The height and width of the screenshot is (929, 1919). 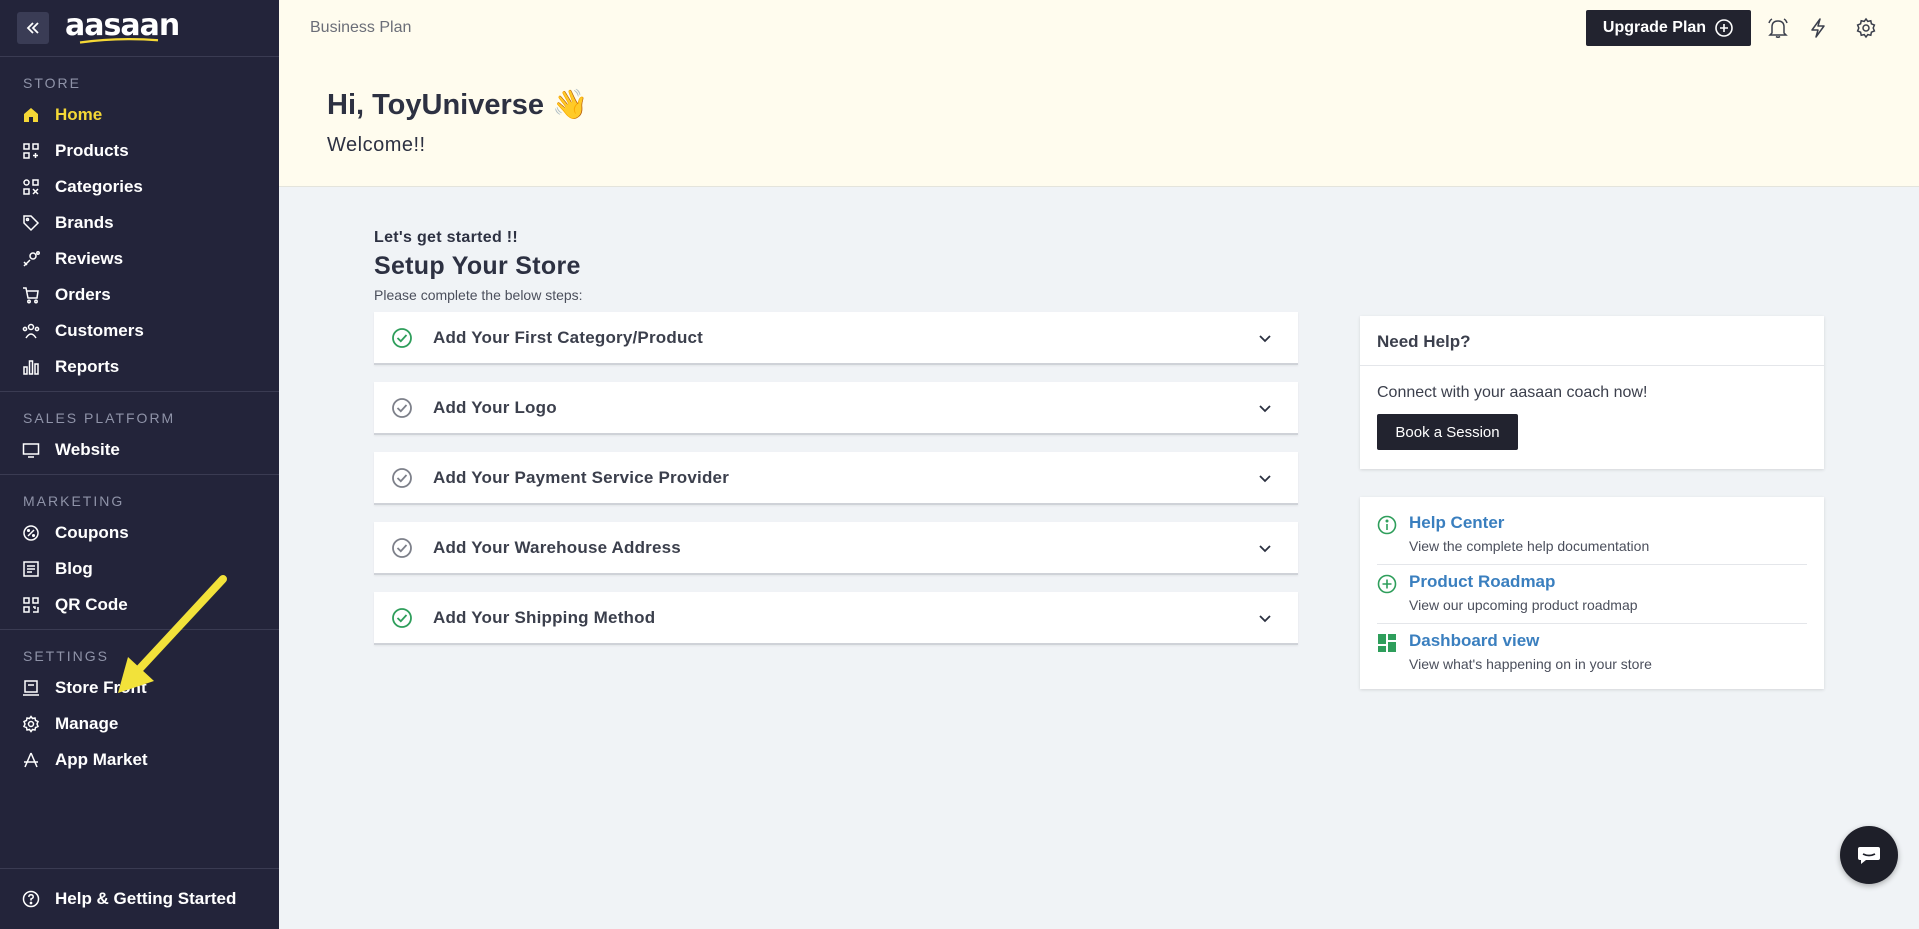 I want to click on welcome-text: Welcome!!, so click(x=376, y=145).